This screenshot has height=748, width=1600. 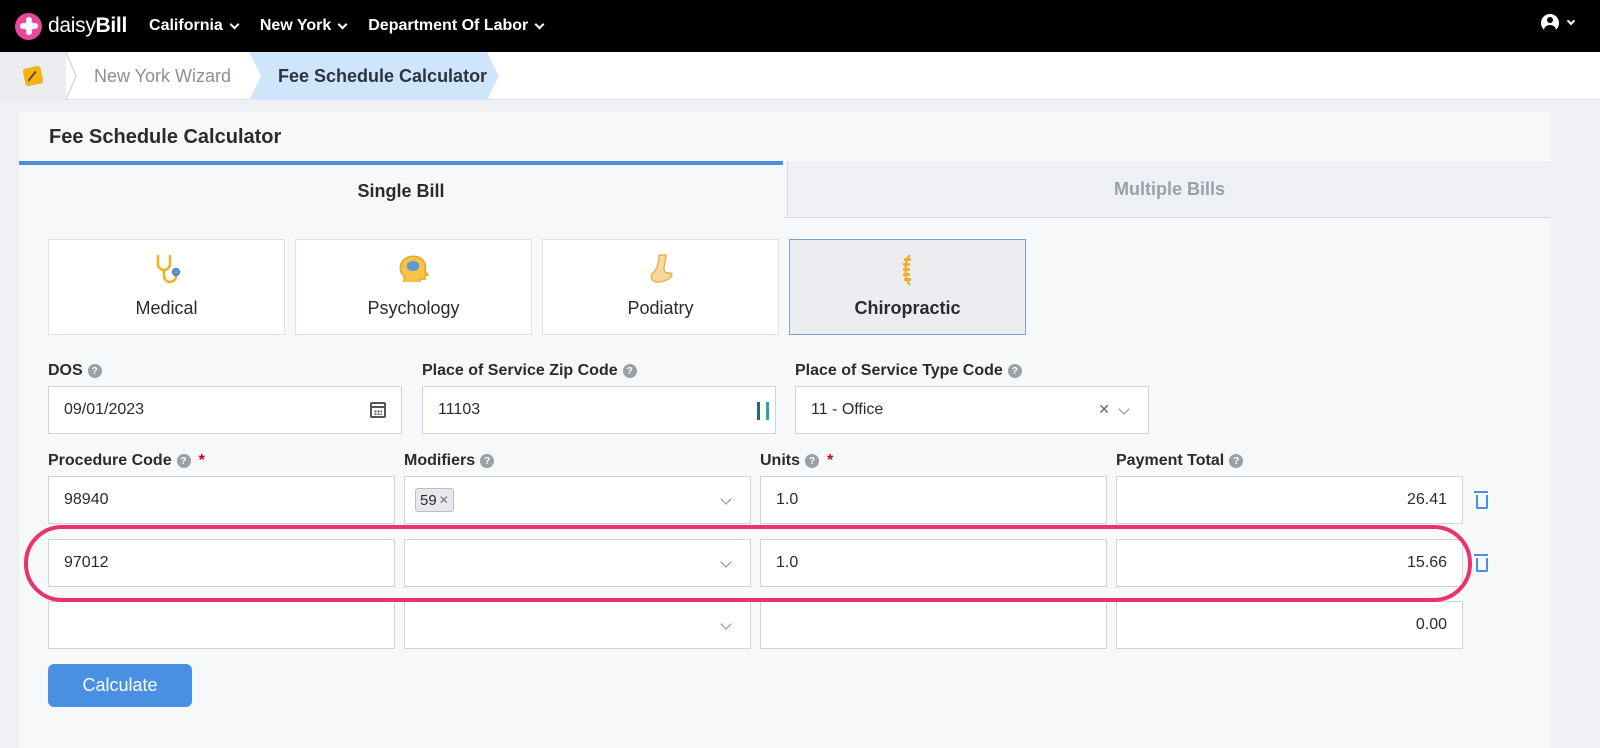 I want to click on units-header: Units ? *, so click(x=796, y=461).